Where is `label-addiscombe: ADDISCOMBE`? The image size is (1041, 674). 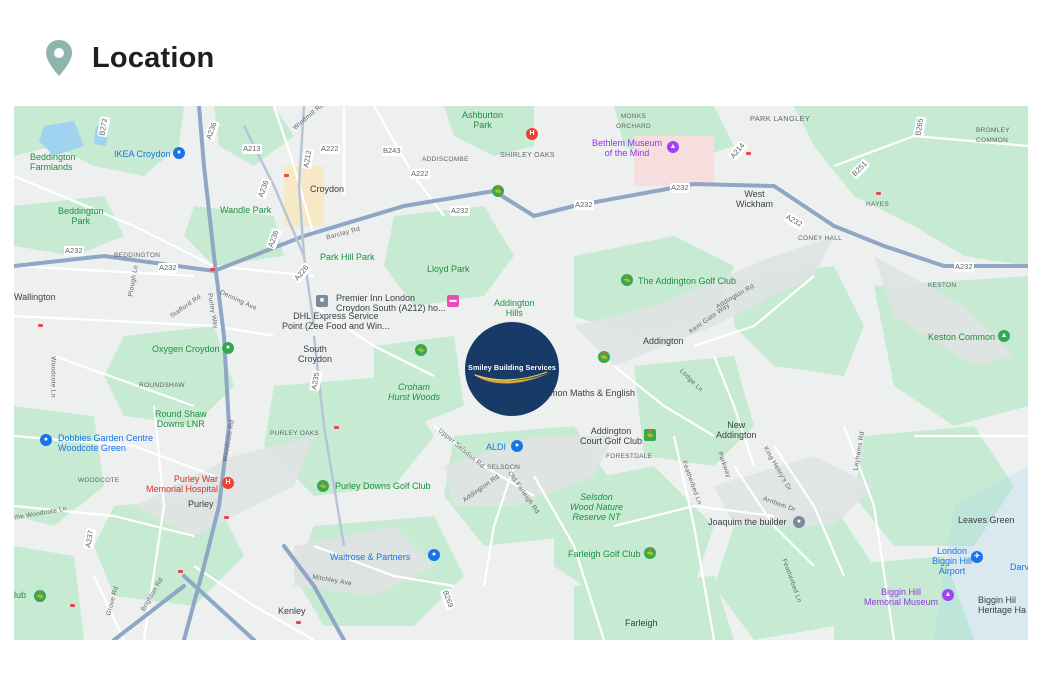
label-addiscombe: ADDISCOMBE is located at coordinates (445, 159).